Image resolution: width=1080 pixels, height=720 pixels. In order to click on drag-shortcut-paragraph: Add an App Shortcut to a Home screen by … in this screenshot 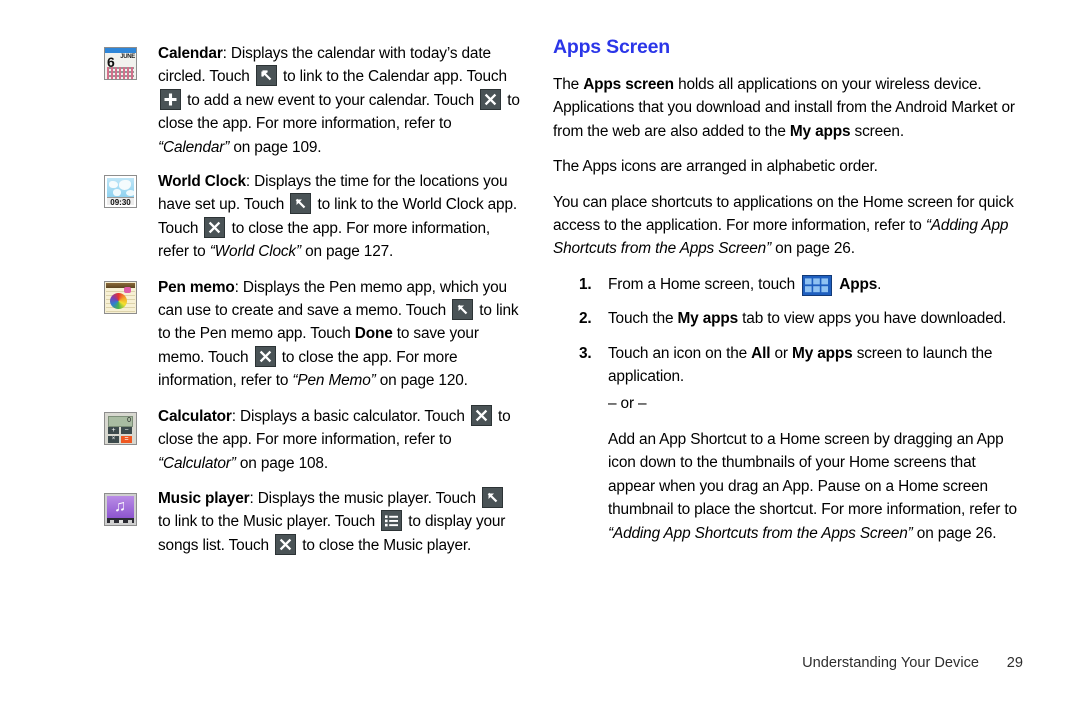, I will do `click(812, 486)`.